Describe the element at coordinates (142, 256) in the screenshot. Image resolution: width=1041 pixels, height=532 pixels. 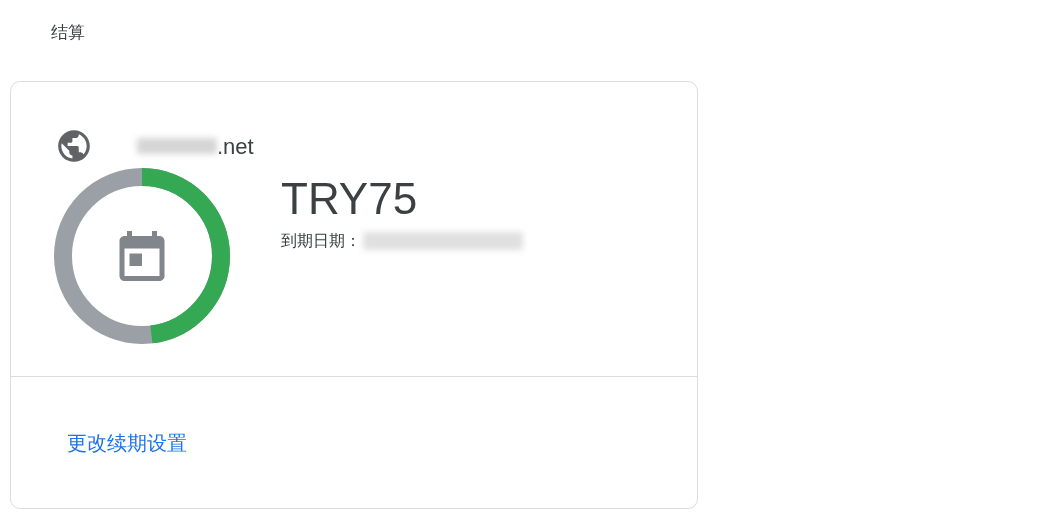
I see `calendar-icon` at that location.